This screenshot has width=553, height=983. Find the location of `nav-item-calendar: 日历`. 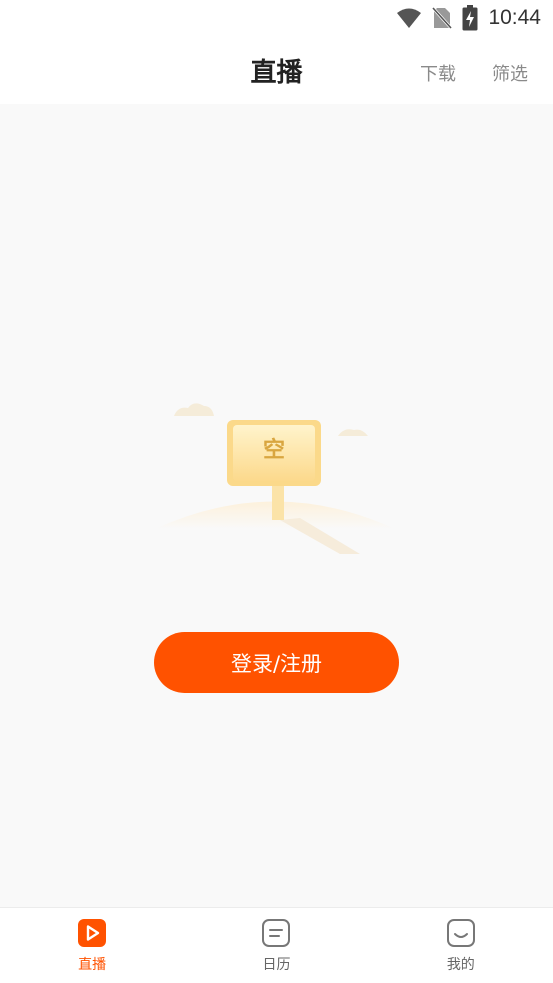

nav-item-calendar: 日历 is located at coordinates (276, 945).